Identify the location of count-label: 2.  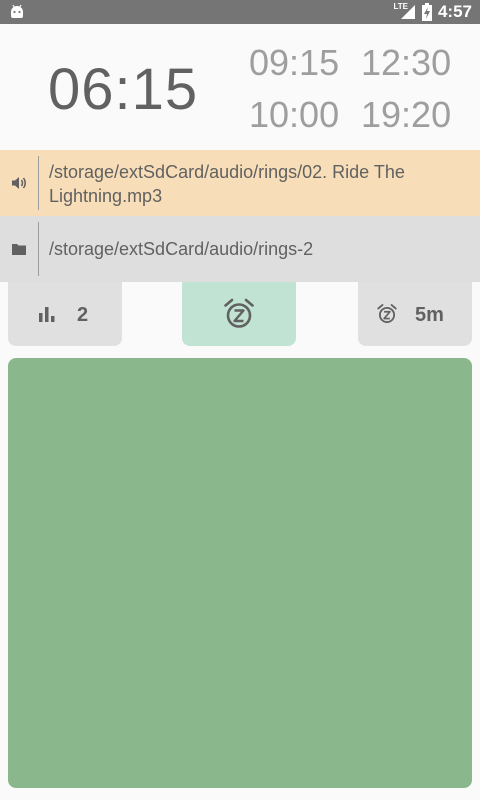
(83, 315).